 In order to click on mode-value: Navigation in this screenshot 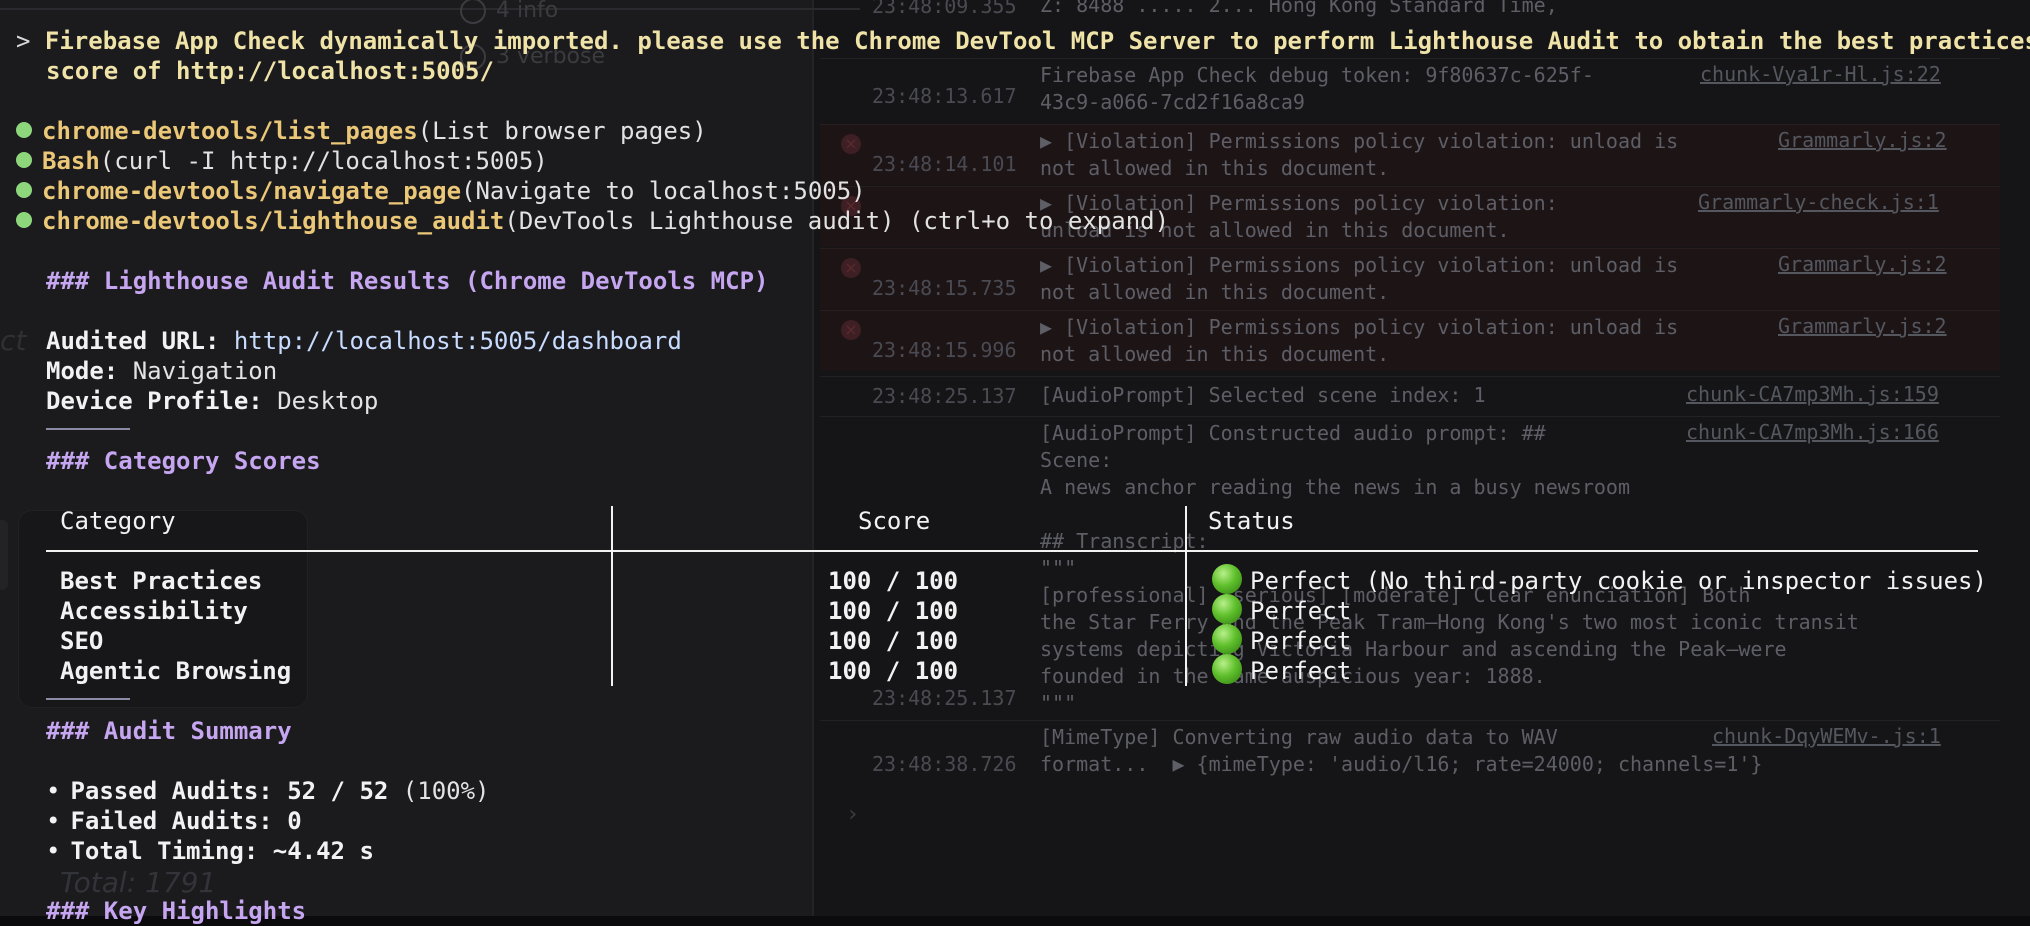, I will do `click(205, 371)`.